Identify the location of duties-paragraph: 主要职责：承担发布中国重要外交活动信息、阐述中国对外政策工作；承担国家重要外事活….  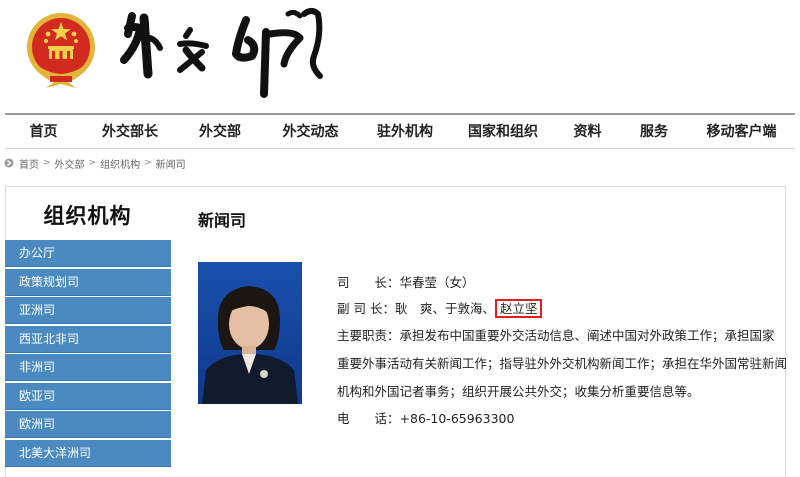
(562, 364).